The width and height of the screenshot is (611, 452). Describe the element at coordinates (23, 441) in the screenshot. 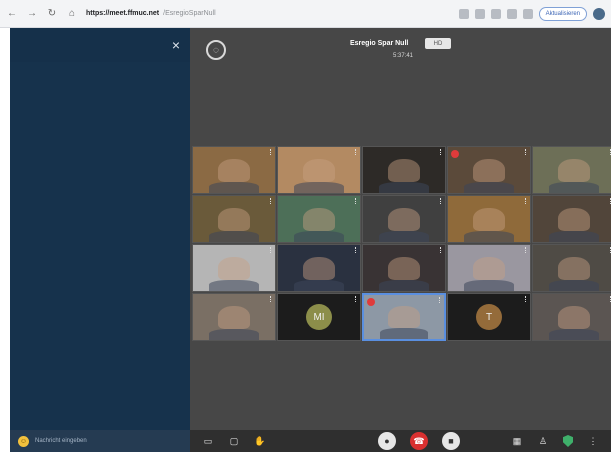

I see `emoji-icon: ☺` at that location.